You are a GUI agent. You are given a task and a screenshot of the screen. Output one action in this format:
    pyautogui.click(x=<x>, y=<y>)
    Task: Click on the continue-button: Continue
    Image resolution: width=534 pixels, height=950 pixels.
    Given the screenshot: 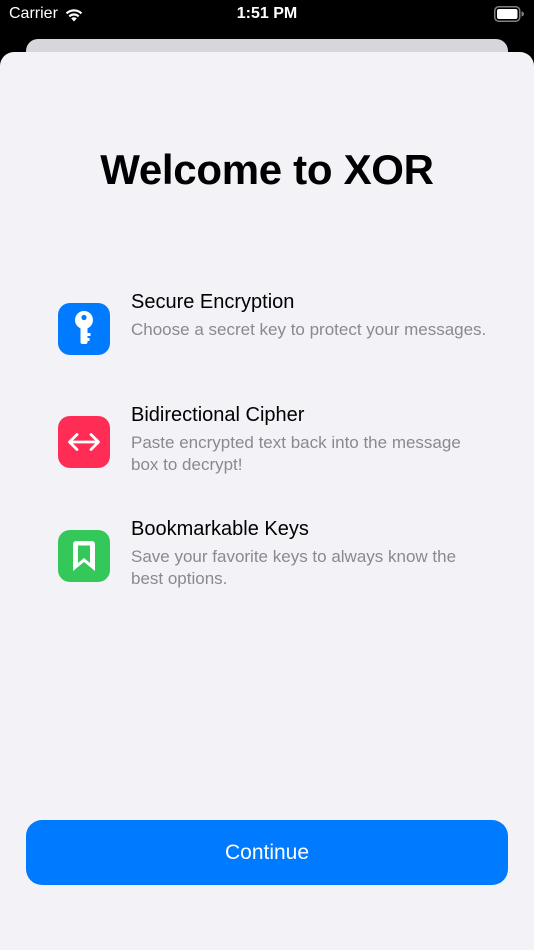 What is the action you would take?
    pyautogui.click(x=267, y=852)
    